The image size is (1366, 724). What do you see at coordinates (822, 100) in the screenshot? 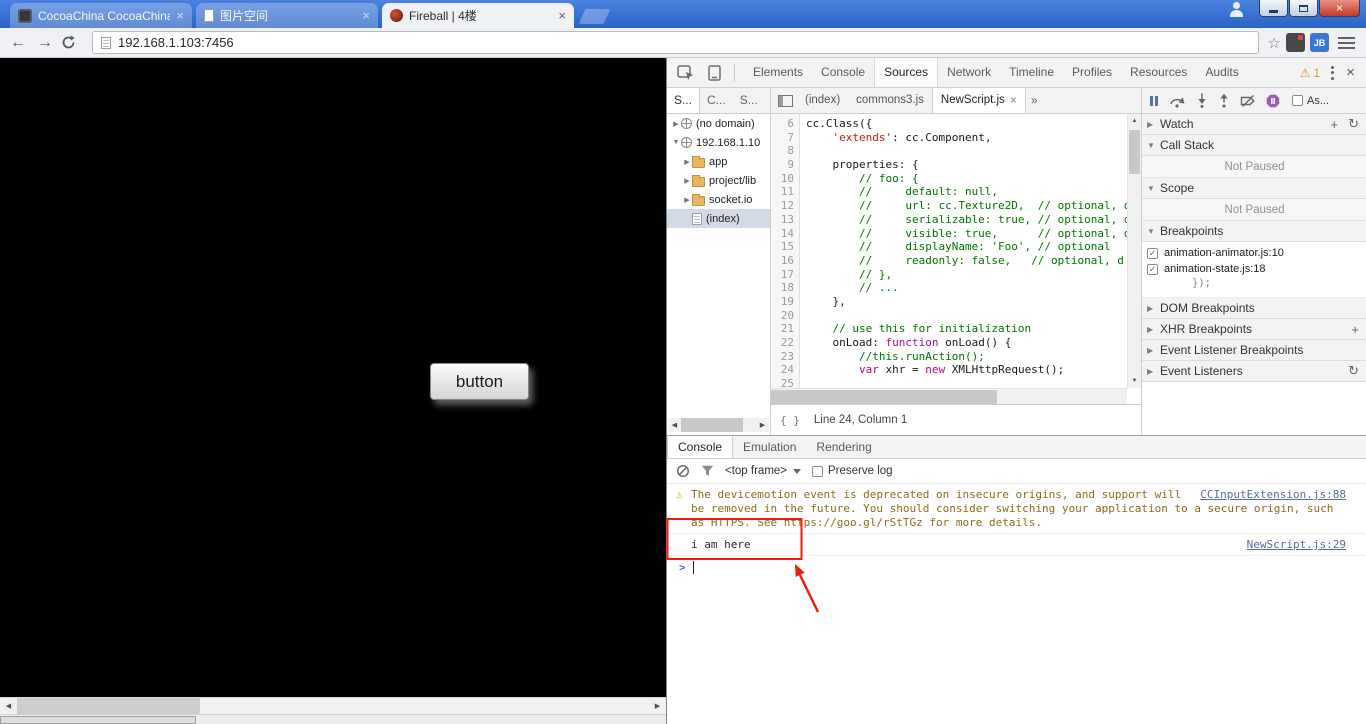
I see `editor-tab-index: (index)` at bounding box center [822, 100].